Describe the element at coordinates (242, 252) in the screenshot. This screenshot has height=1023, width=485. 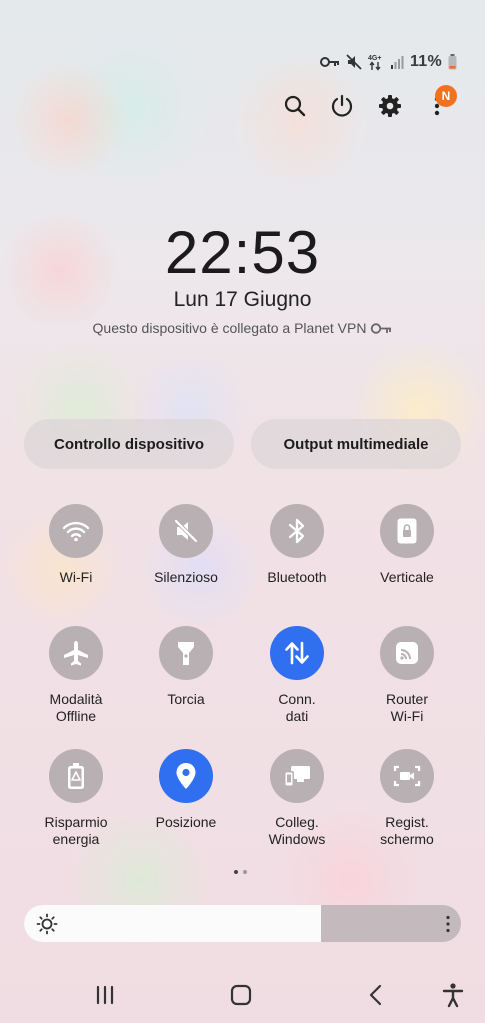
I see `clock-time: 22:53` at that location.